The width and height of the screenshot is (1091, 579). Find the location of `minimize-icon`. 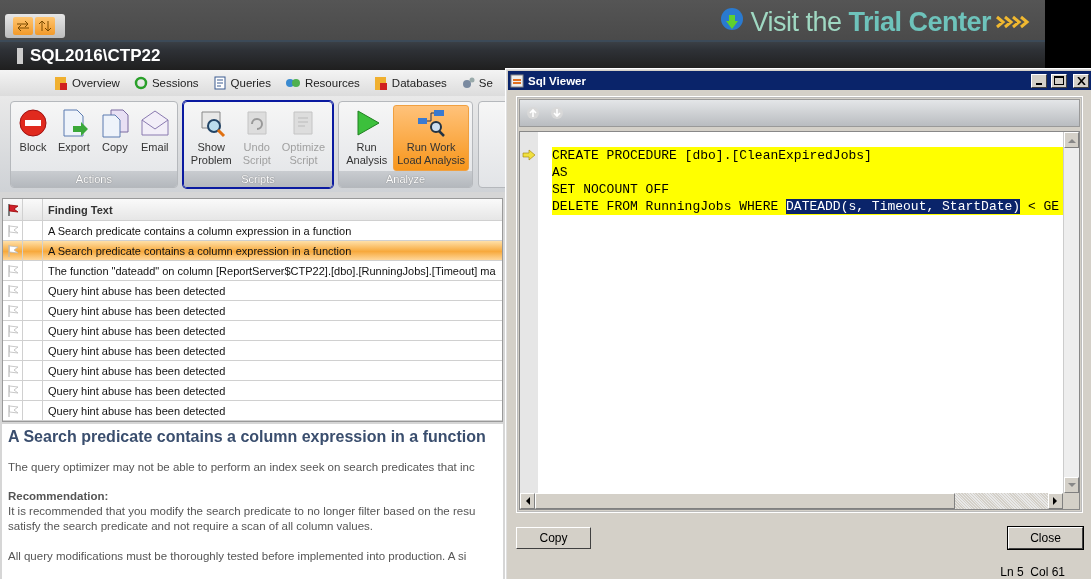

minimize-icon is located at coordinates (1039, 83).